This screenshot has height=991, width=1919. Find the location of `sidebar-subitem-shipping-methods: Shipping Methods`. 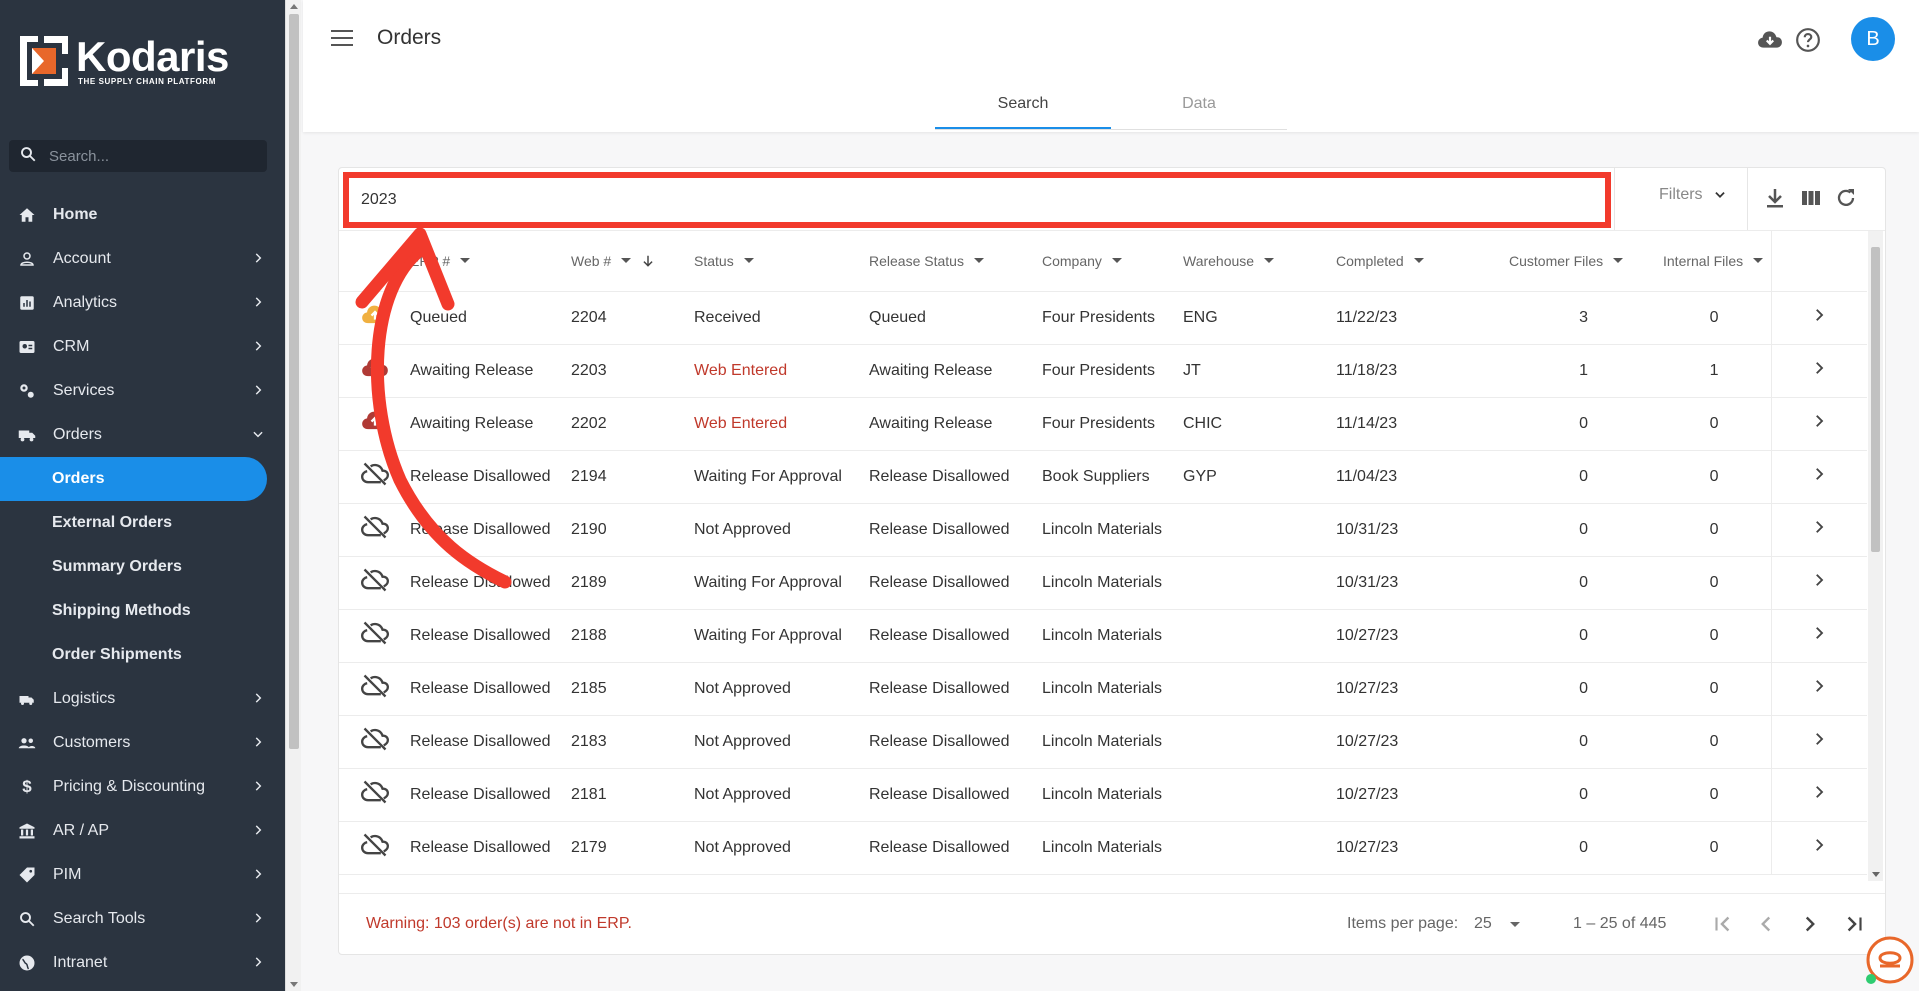

sidebar-subitem-shipping-methods: Shipping Methods is located at coordinates (142, 611).